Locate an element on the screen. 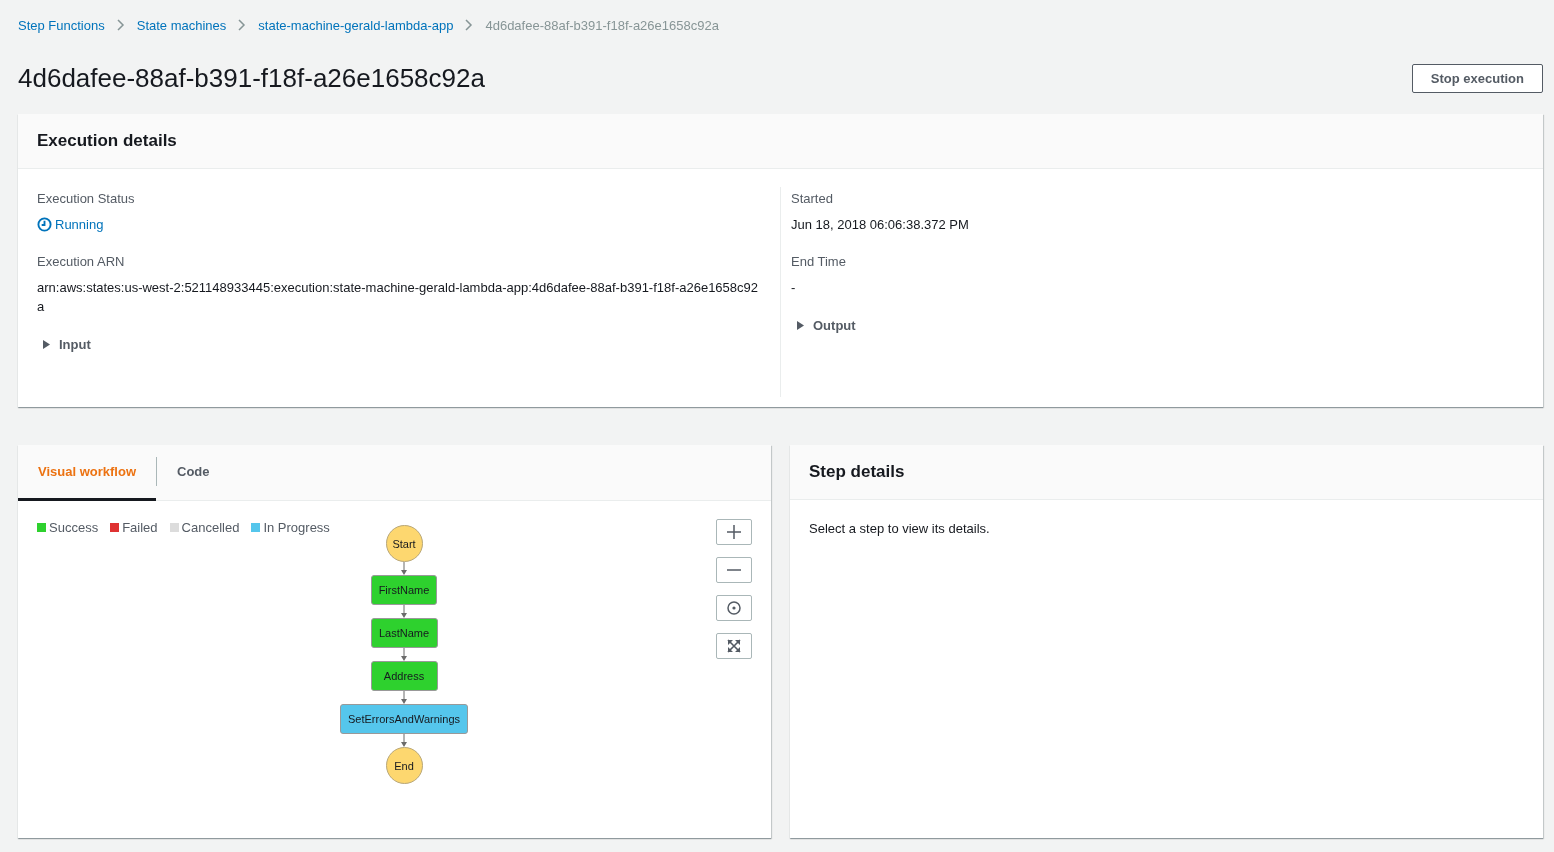 The height and width of the screenshot is (852, 1554). target-icon is located at coordinates (734, 608).